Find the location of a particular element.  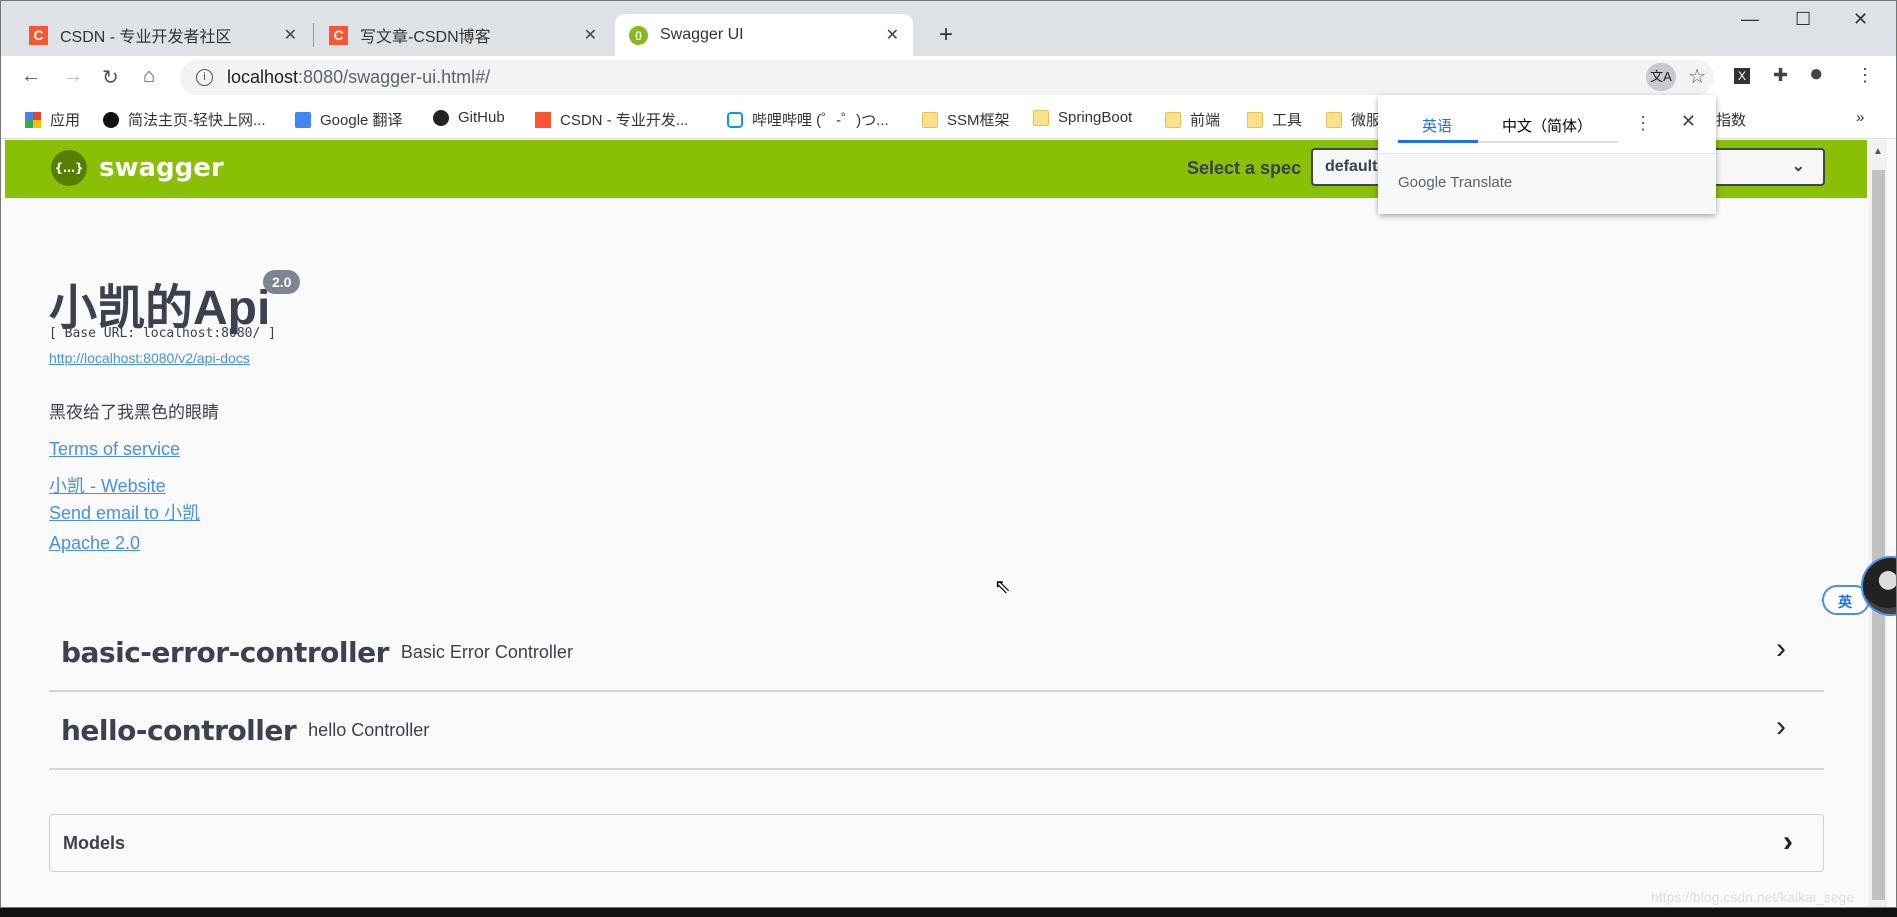

email-link: Send email to 小凯 is located at coordinates (124, 512).